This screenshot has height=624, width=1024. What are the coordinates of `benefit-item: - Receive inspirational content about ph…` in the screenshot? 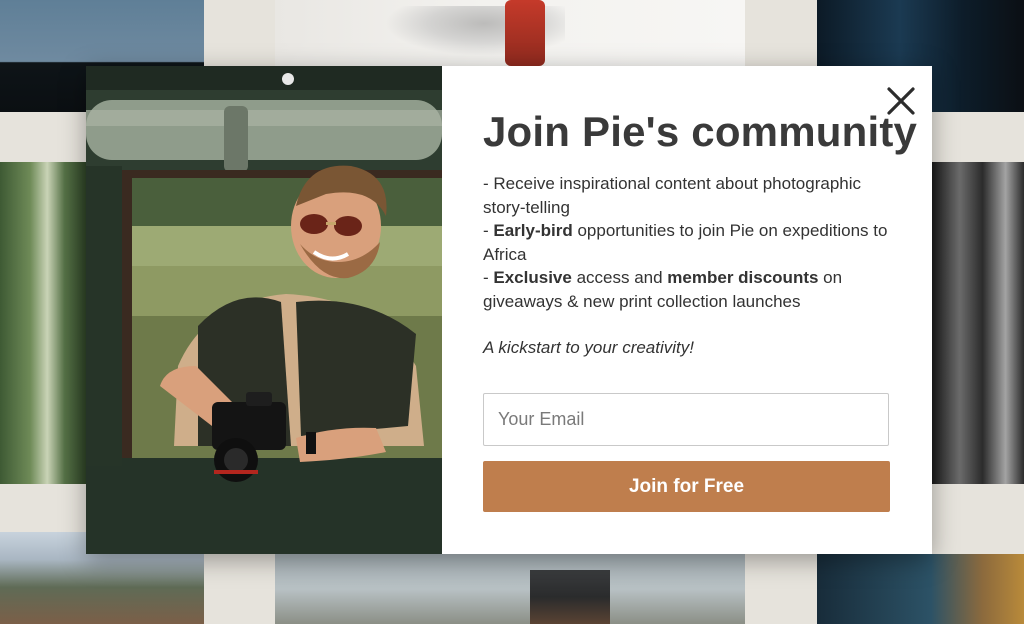 It's located at (693, 195).